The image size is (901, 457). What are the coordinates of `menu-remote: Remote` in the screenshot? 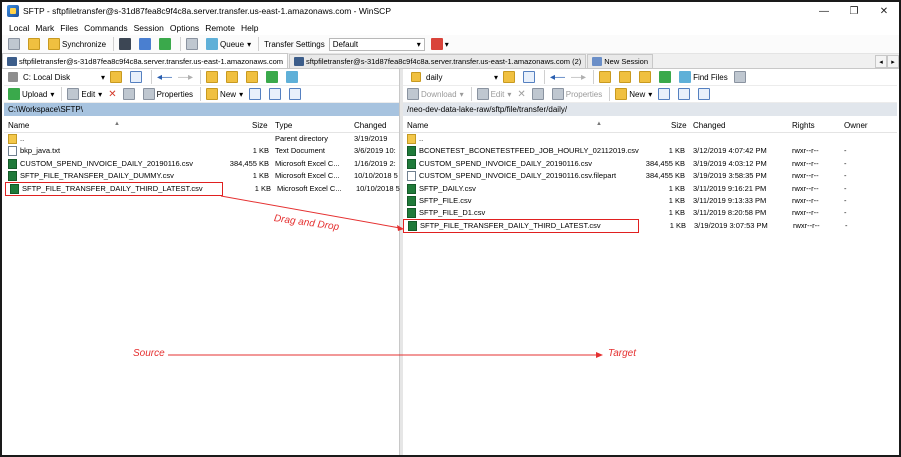 It's located at (220, 28).